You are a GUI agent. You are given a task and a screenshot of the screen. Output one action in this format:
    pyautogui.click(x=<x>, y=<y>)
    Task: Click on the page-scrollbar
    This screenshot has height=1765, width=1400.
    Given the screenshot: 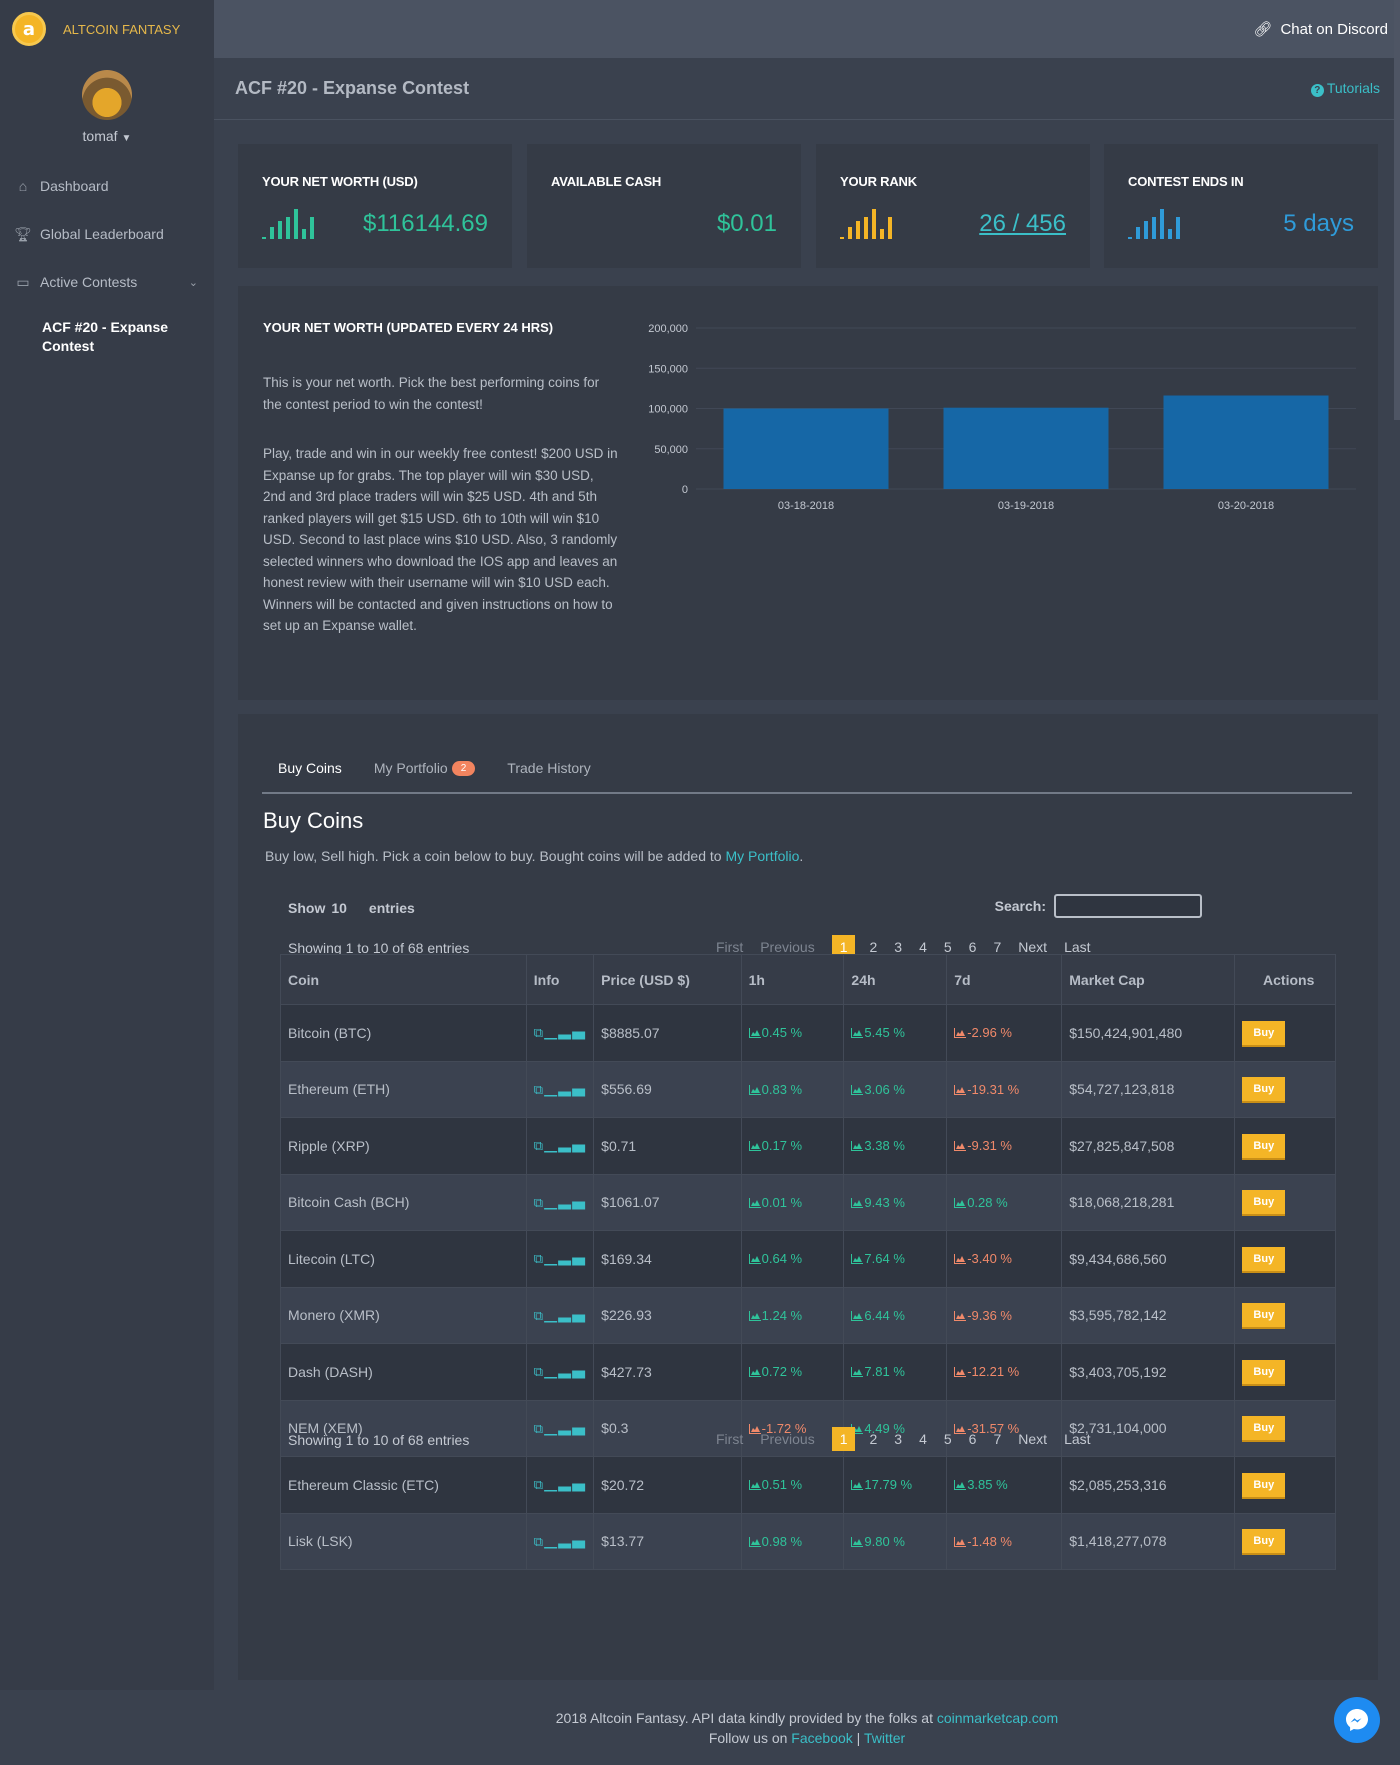 What is the action you would take?
    pyautogui.click(x=1397, y=210)
    